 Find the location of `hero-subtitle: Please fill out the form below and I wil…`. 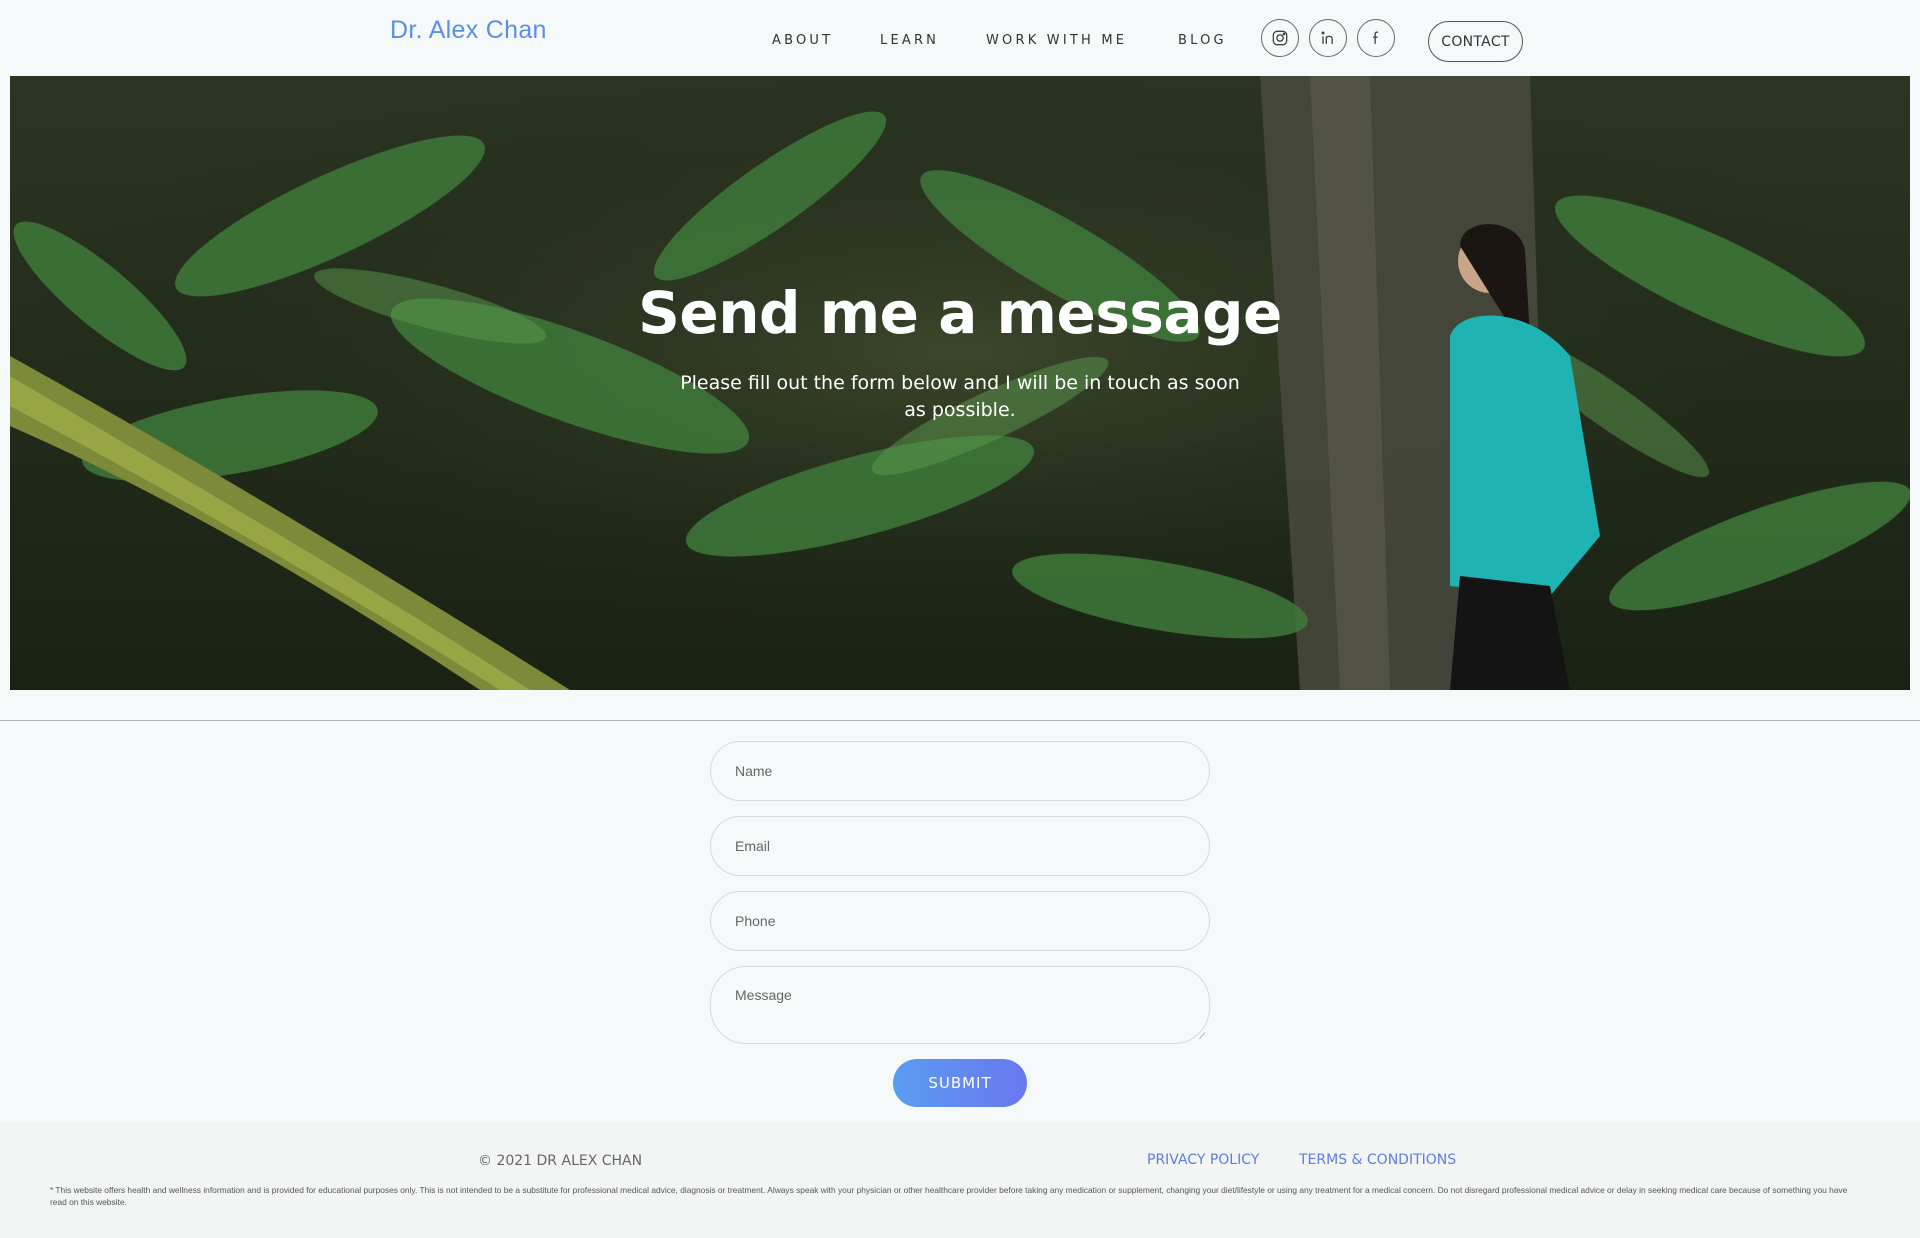

hero-subtitle: Please fill out the form below and I wil… is located at coordinates (960, 396).